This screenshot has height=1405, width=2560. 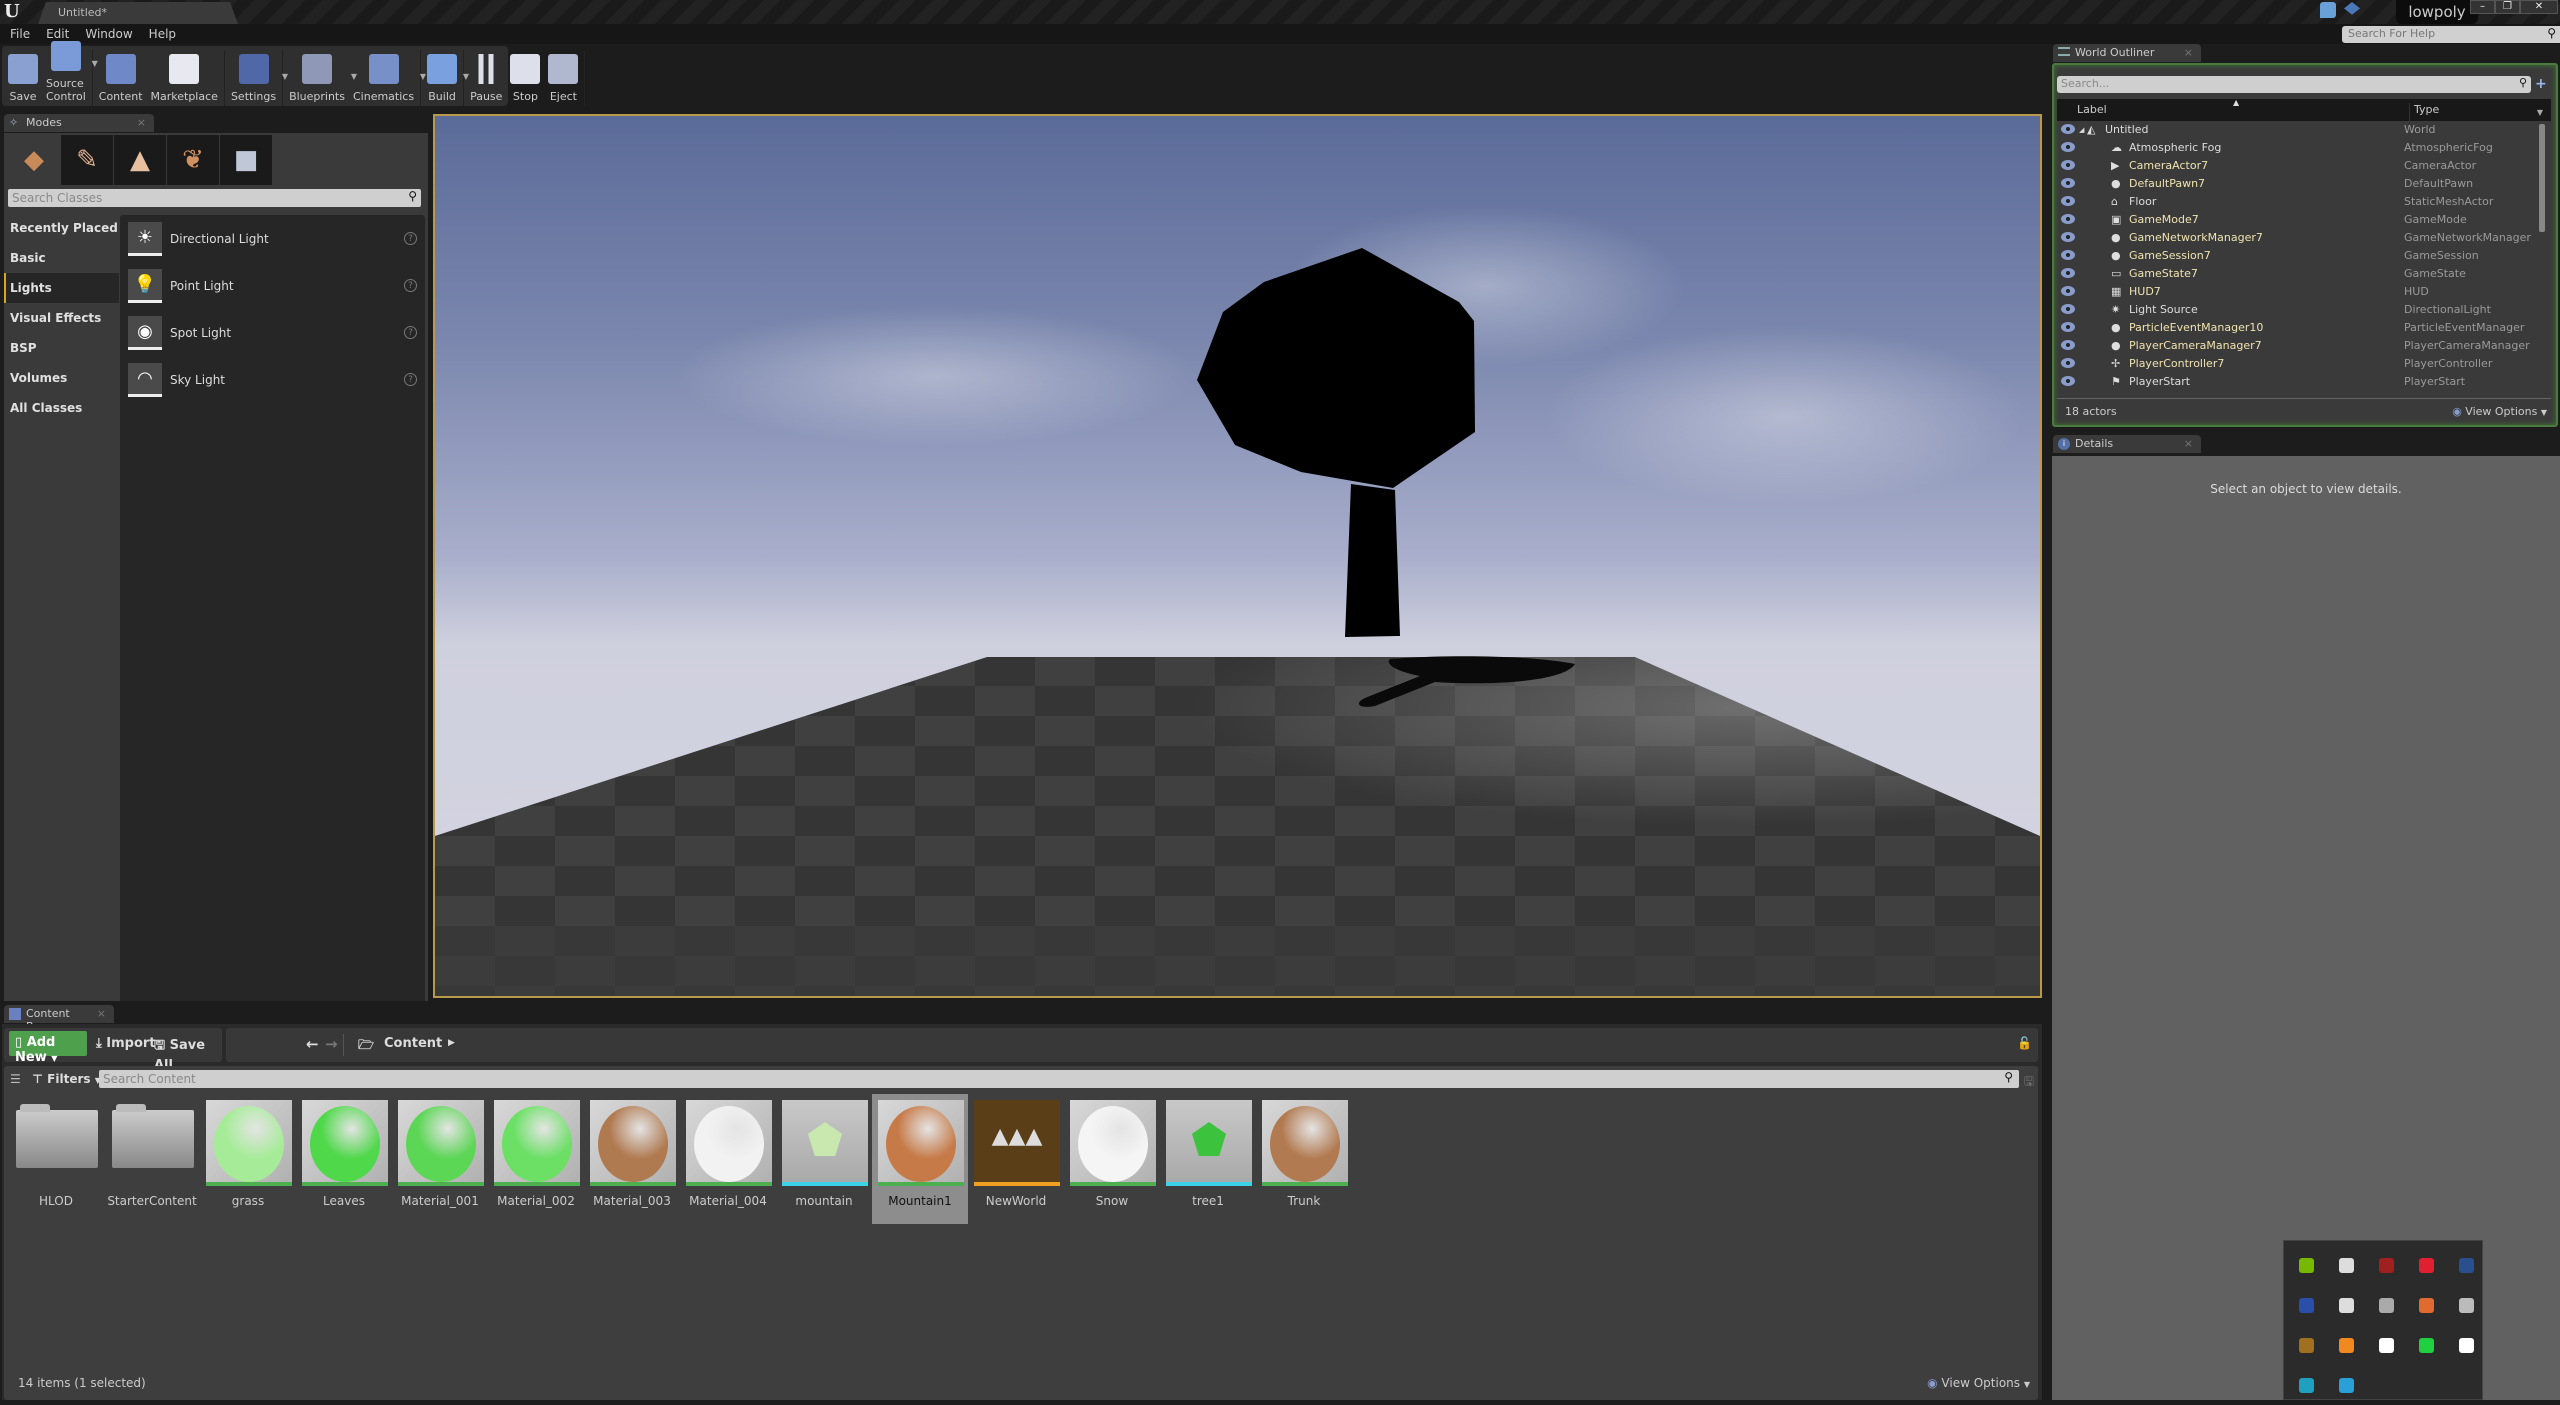 I want to click on settings-button: Settings ▼, so click(x=257, y=80).